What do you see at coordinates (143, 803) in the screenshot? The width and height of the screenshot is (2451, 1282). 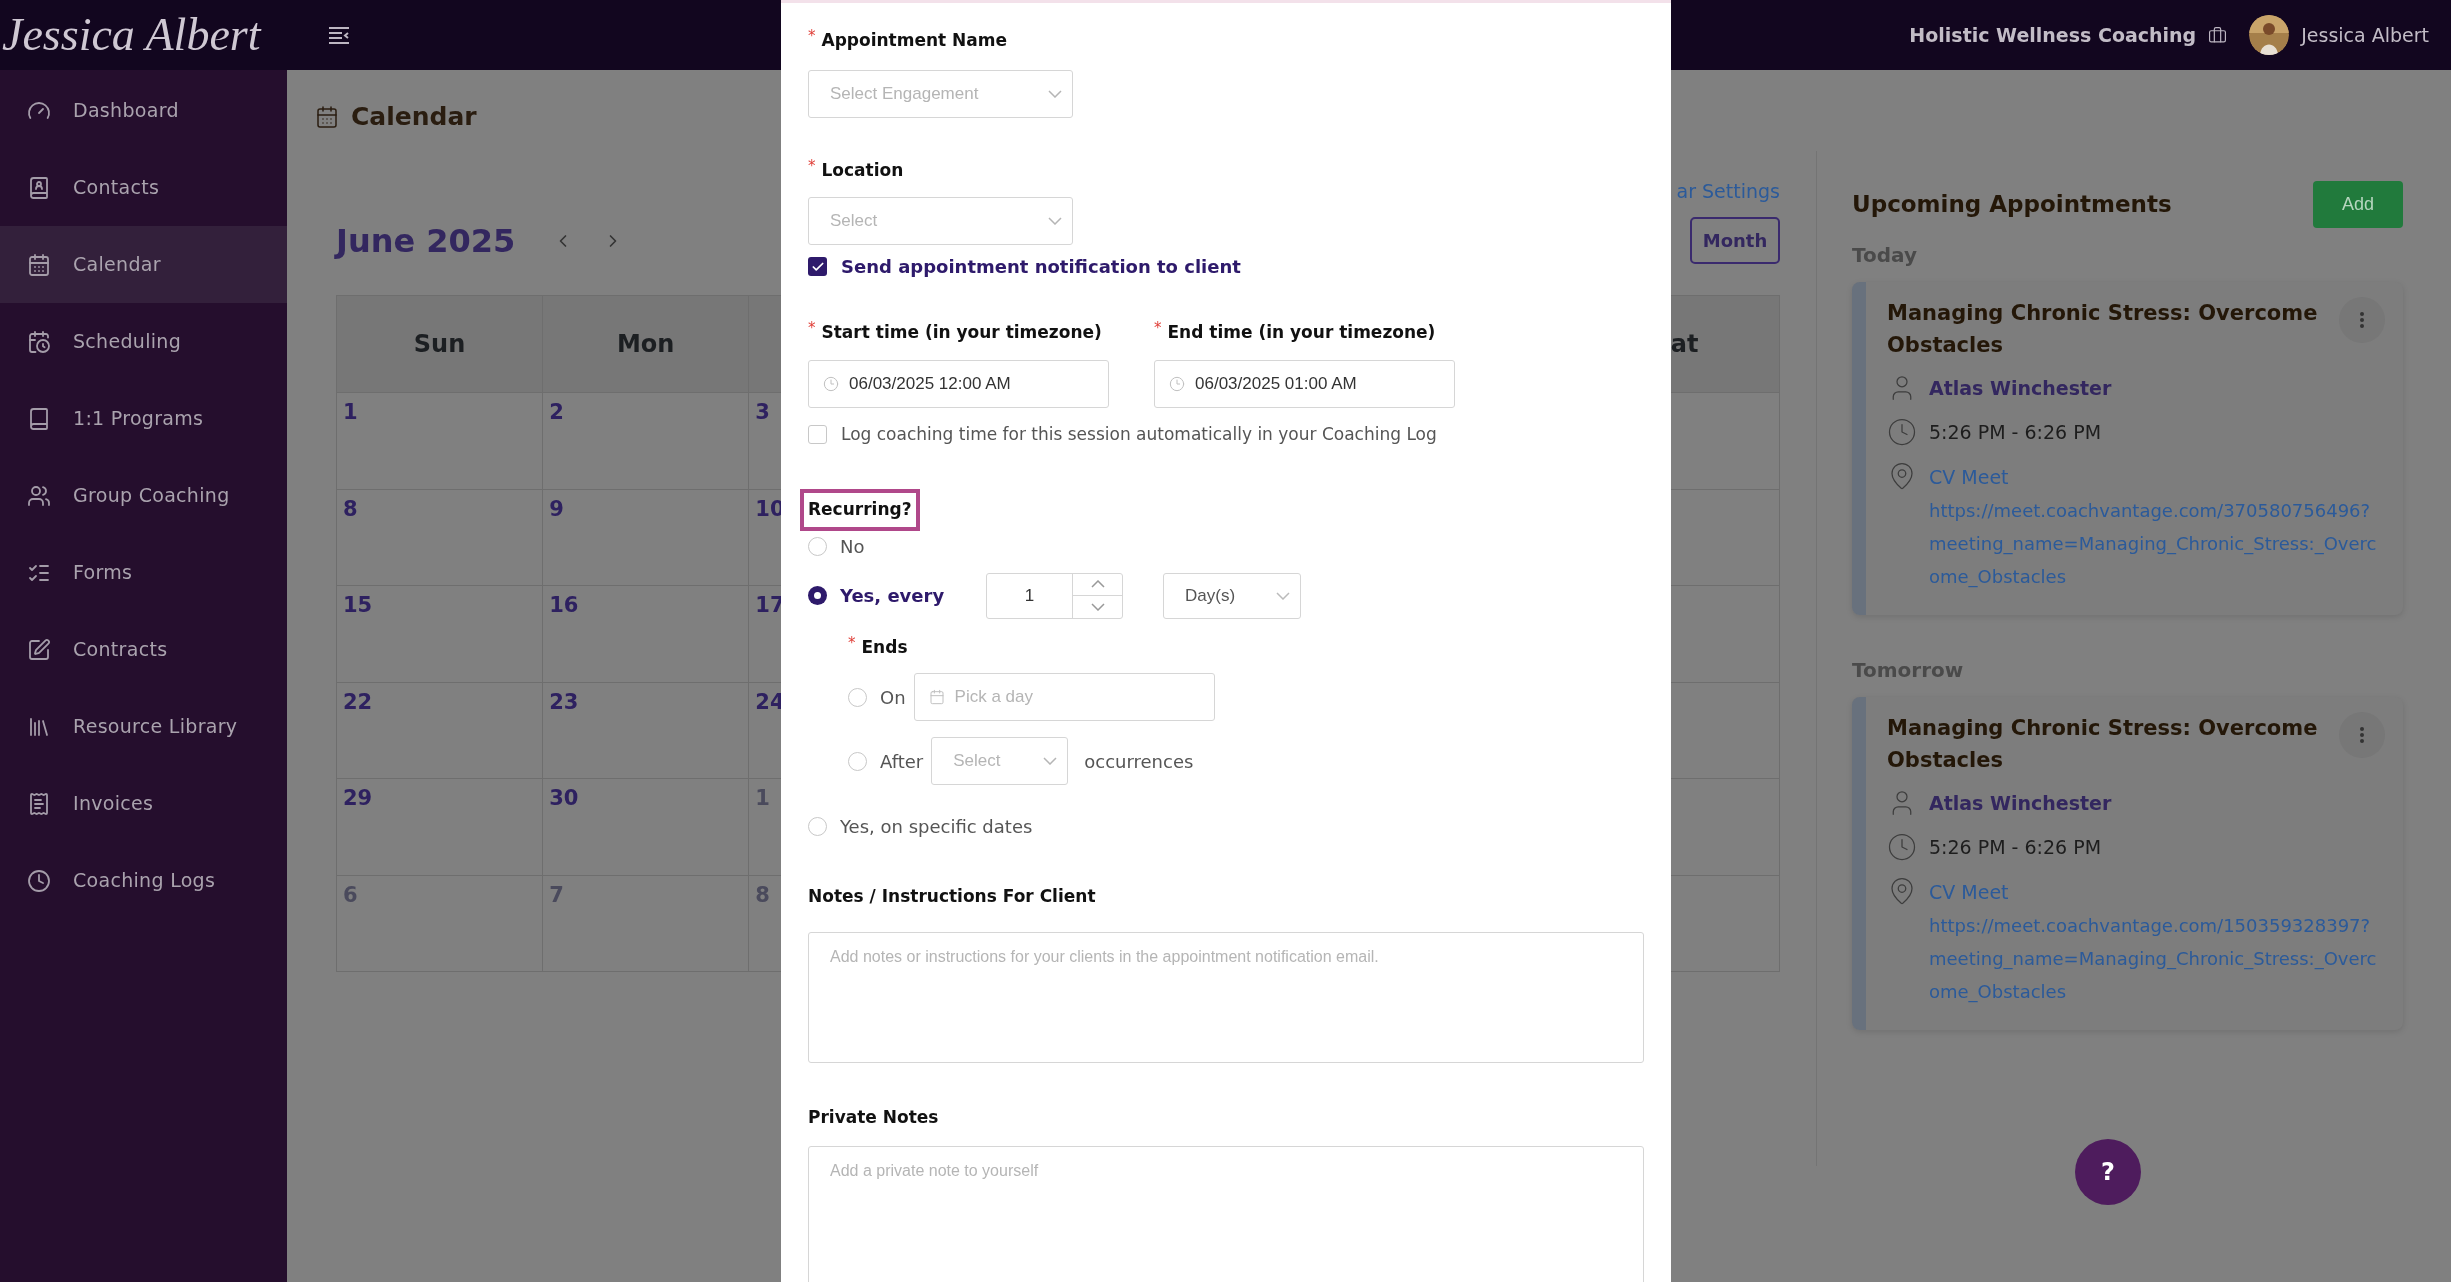 I see `sidebar-item: Invoices` at bounding box center [143, 803].